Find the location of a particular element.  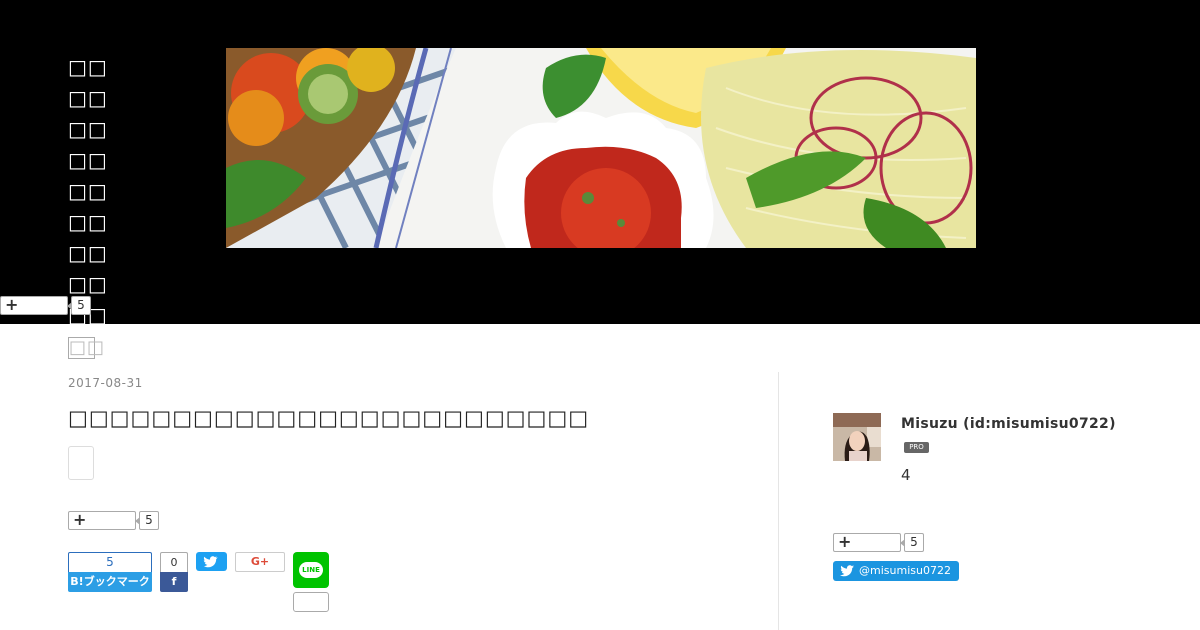

entry-star-widget: + 5 is located at coordinates (113, 520).